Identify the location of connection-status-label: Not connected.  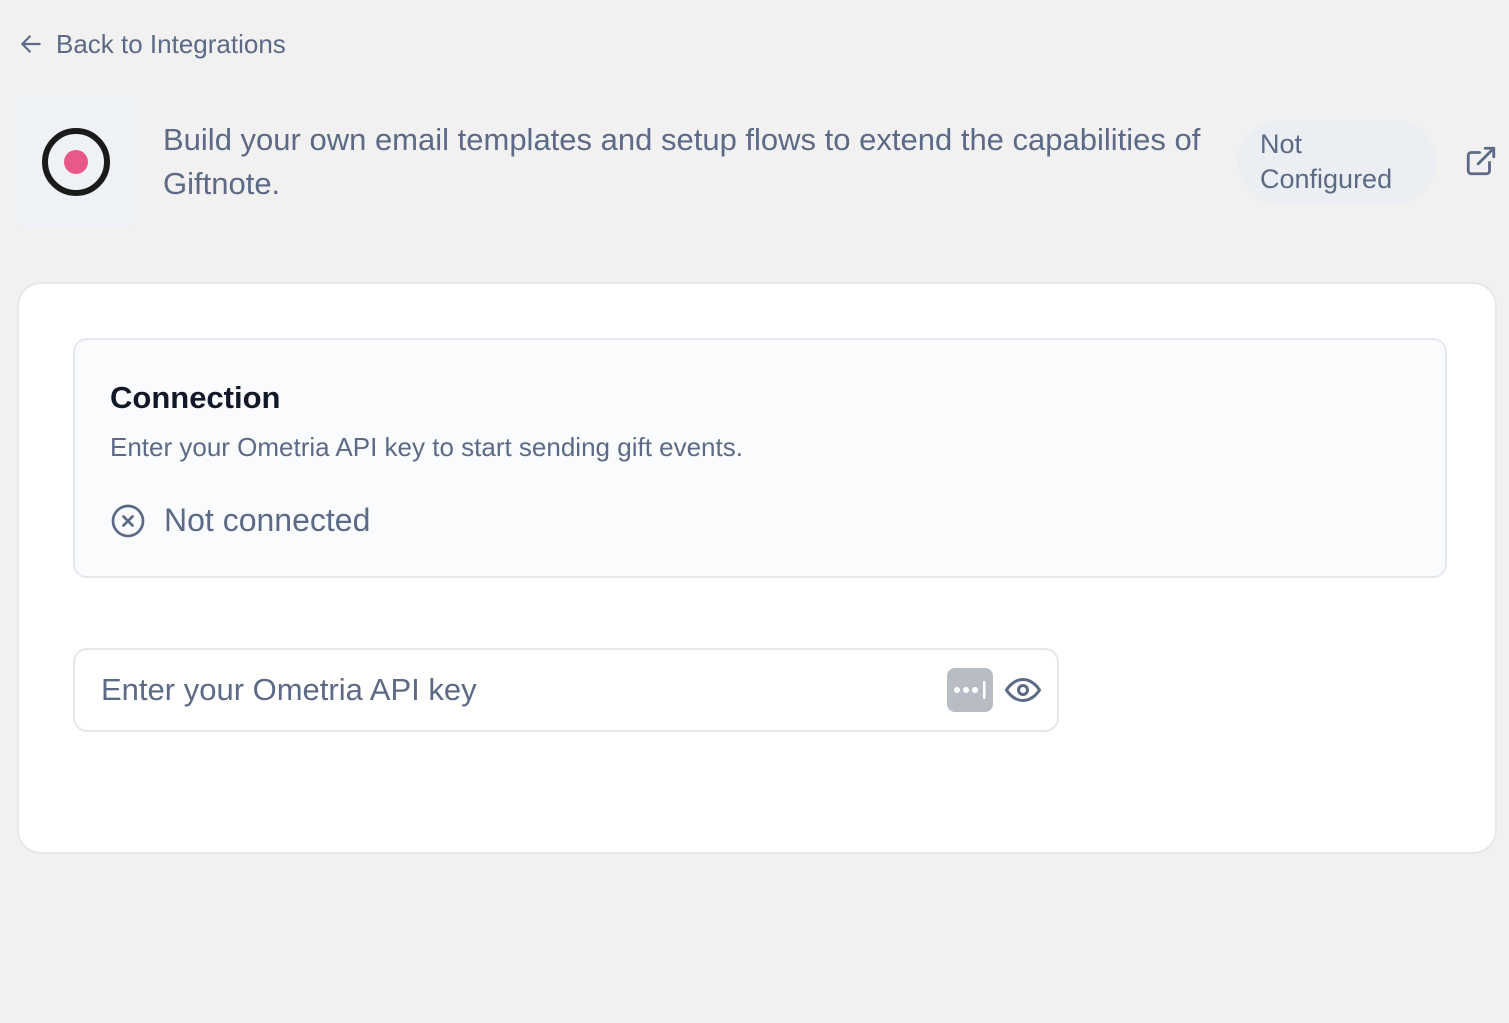
(267, 520).